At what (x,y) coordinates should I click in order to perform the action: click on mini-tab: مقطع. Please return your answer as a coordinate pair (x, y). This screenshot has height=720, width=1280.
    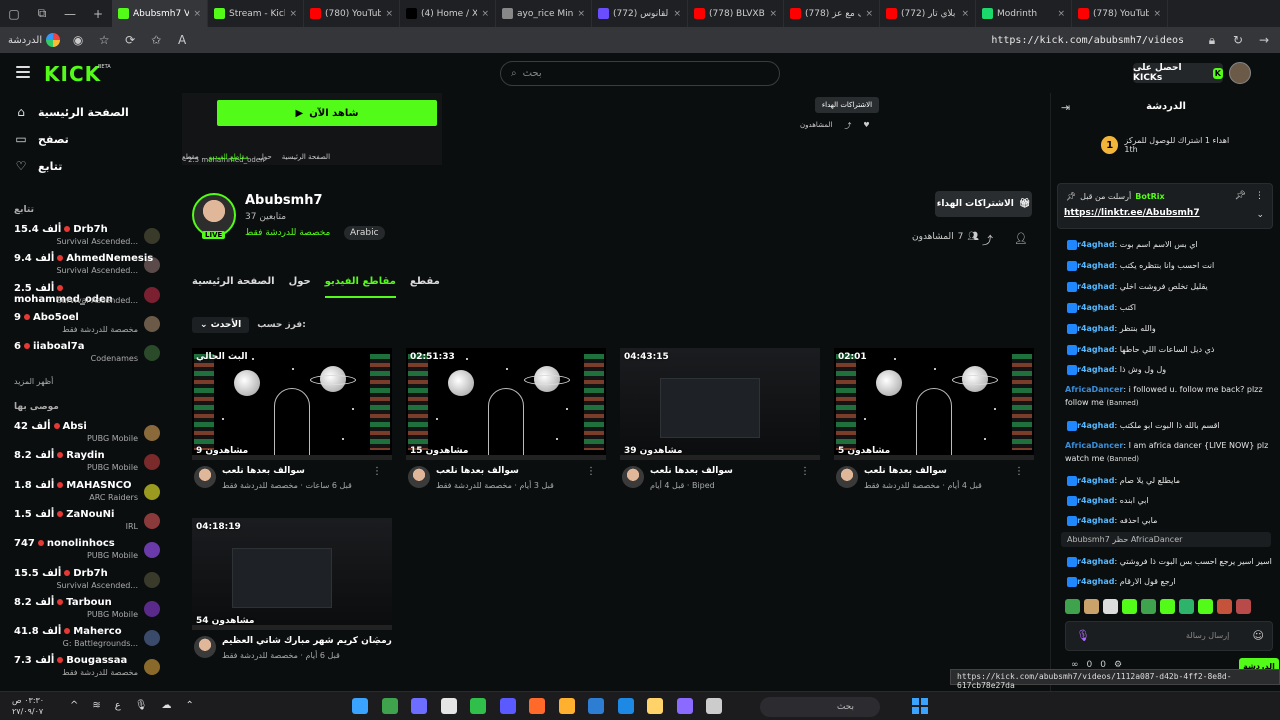
    Looking at the image, I should click on (190, 157).